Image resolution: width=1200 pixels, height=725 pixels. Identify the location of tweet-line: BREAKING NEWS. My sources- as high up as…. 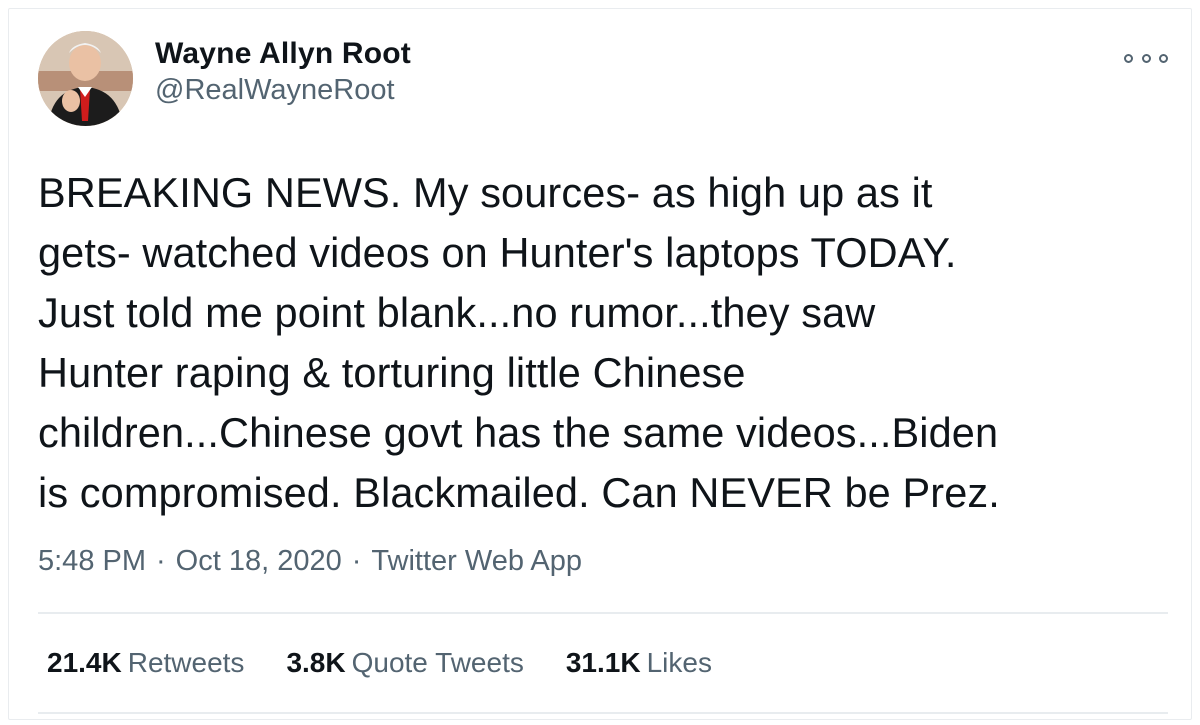
(485, 192).